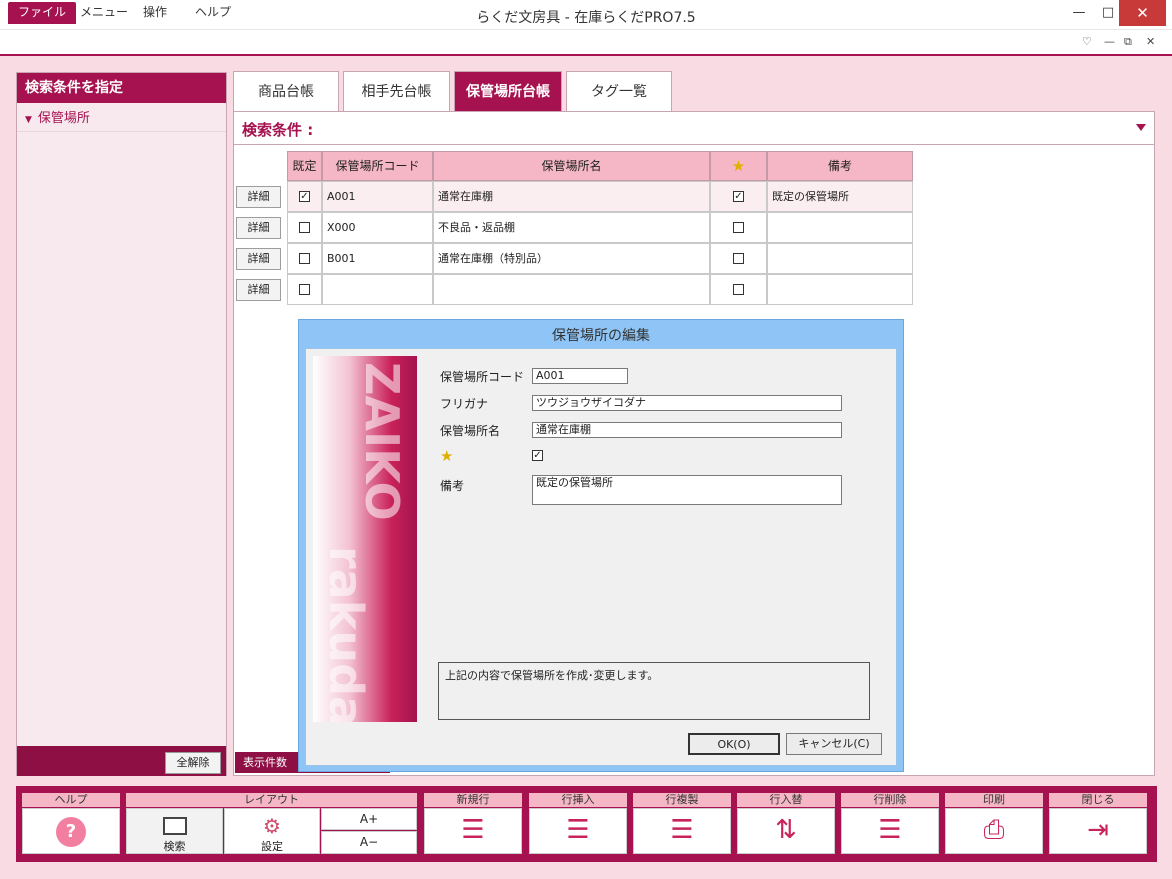  I want to click on toolbar-close-header: 閉じる, so click(1098, 800).